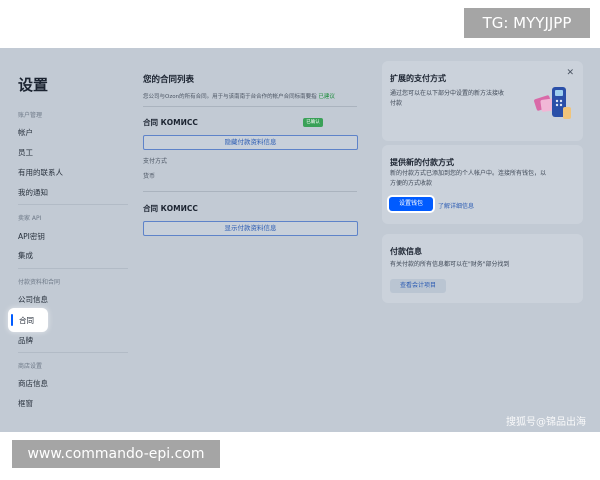 The width and height of the screenshot is (600, 480). What do you see at coordinates (250, 228) in the screenshot?
I see `show-payment-details-button: 显示付款资料信息` at bounding box center [250, 228].